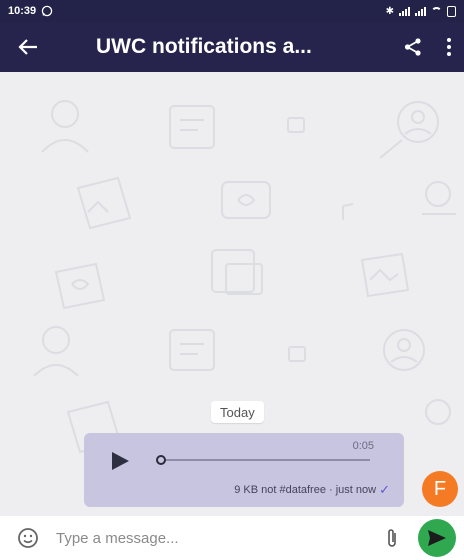  Describe the element at coordinates (265, 460) in the screenshot. I see `audio-progress-track` at that location.